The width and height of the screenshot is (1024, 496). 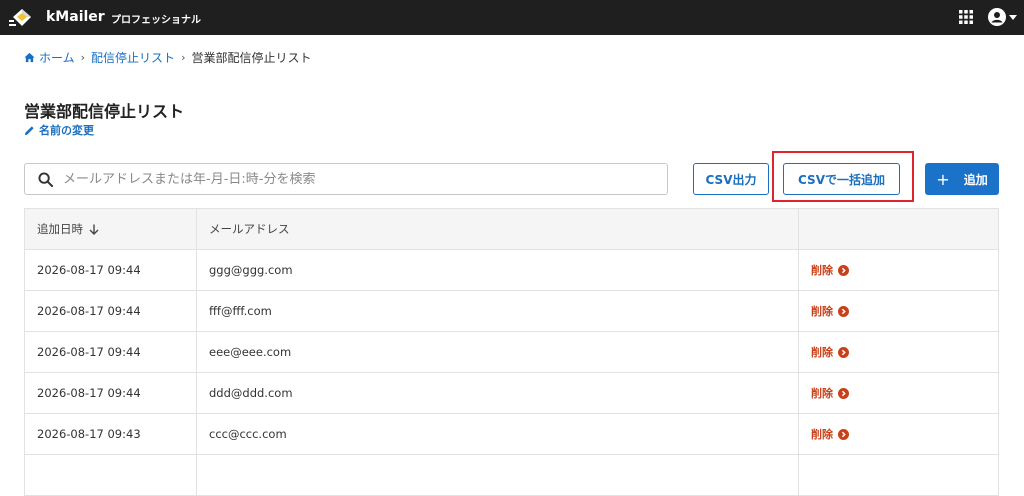 What do you see at coordinates (898, 475) in the screenshot?
I see `action-cell` at bounding box center [898, 475].